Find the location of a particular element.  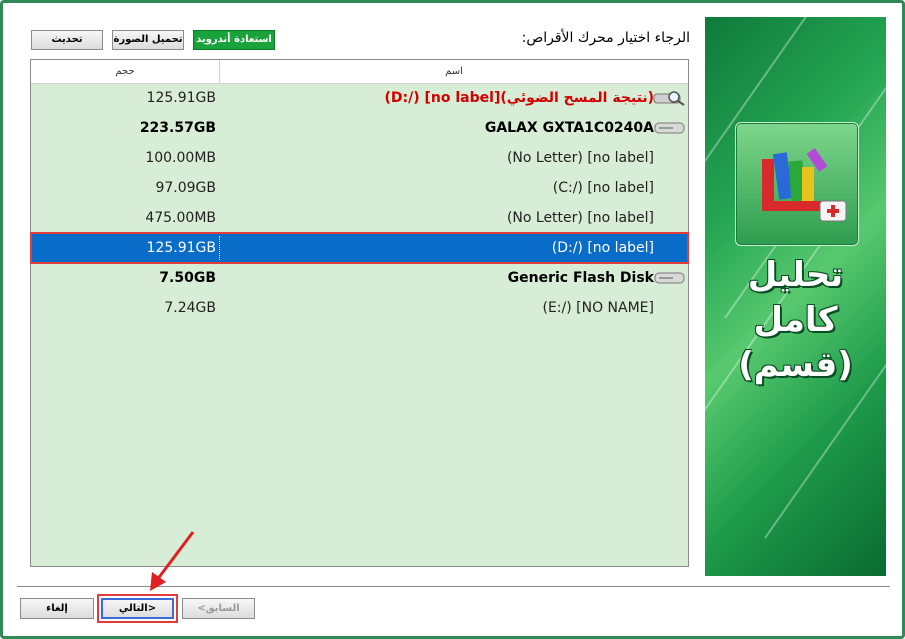

partition-recovery-icon is located at coordinates (797, 184).